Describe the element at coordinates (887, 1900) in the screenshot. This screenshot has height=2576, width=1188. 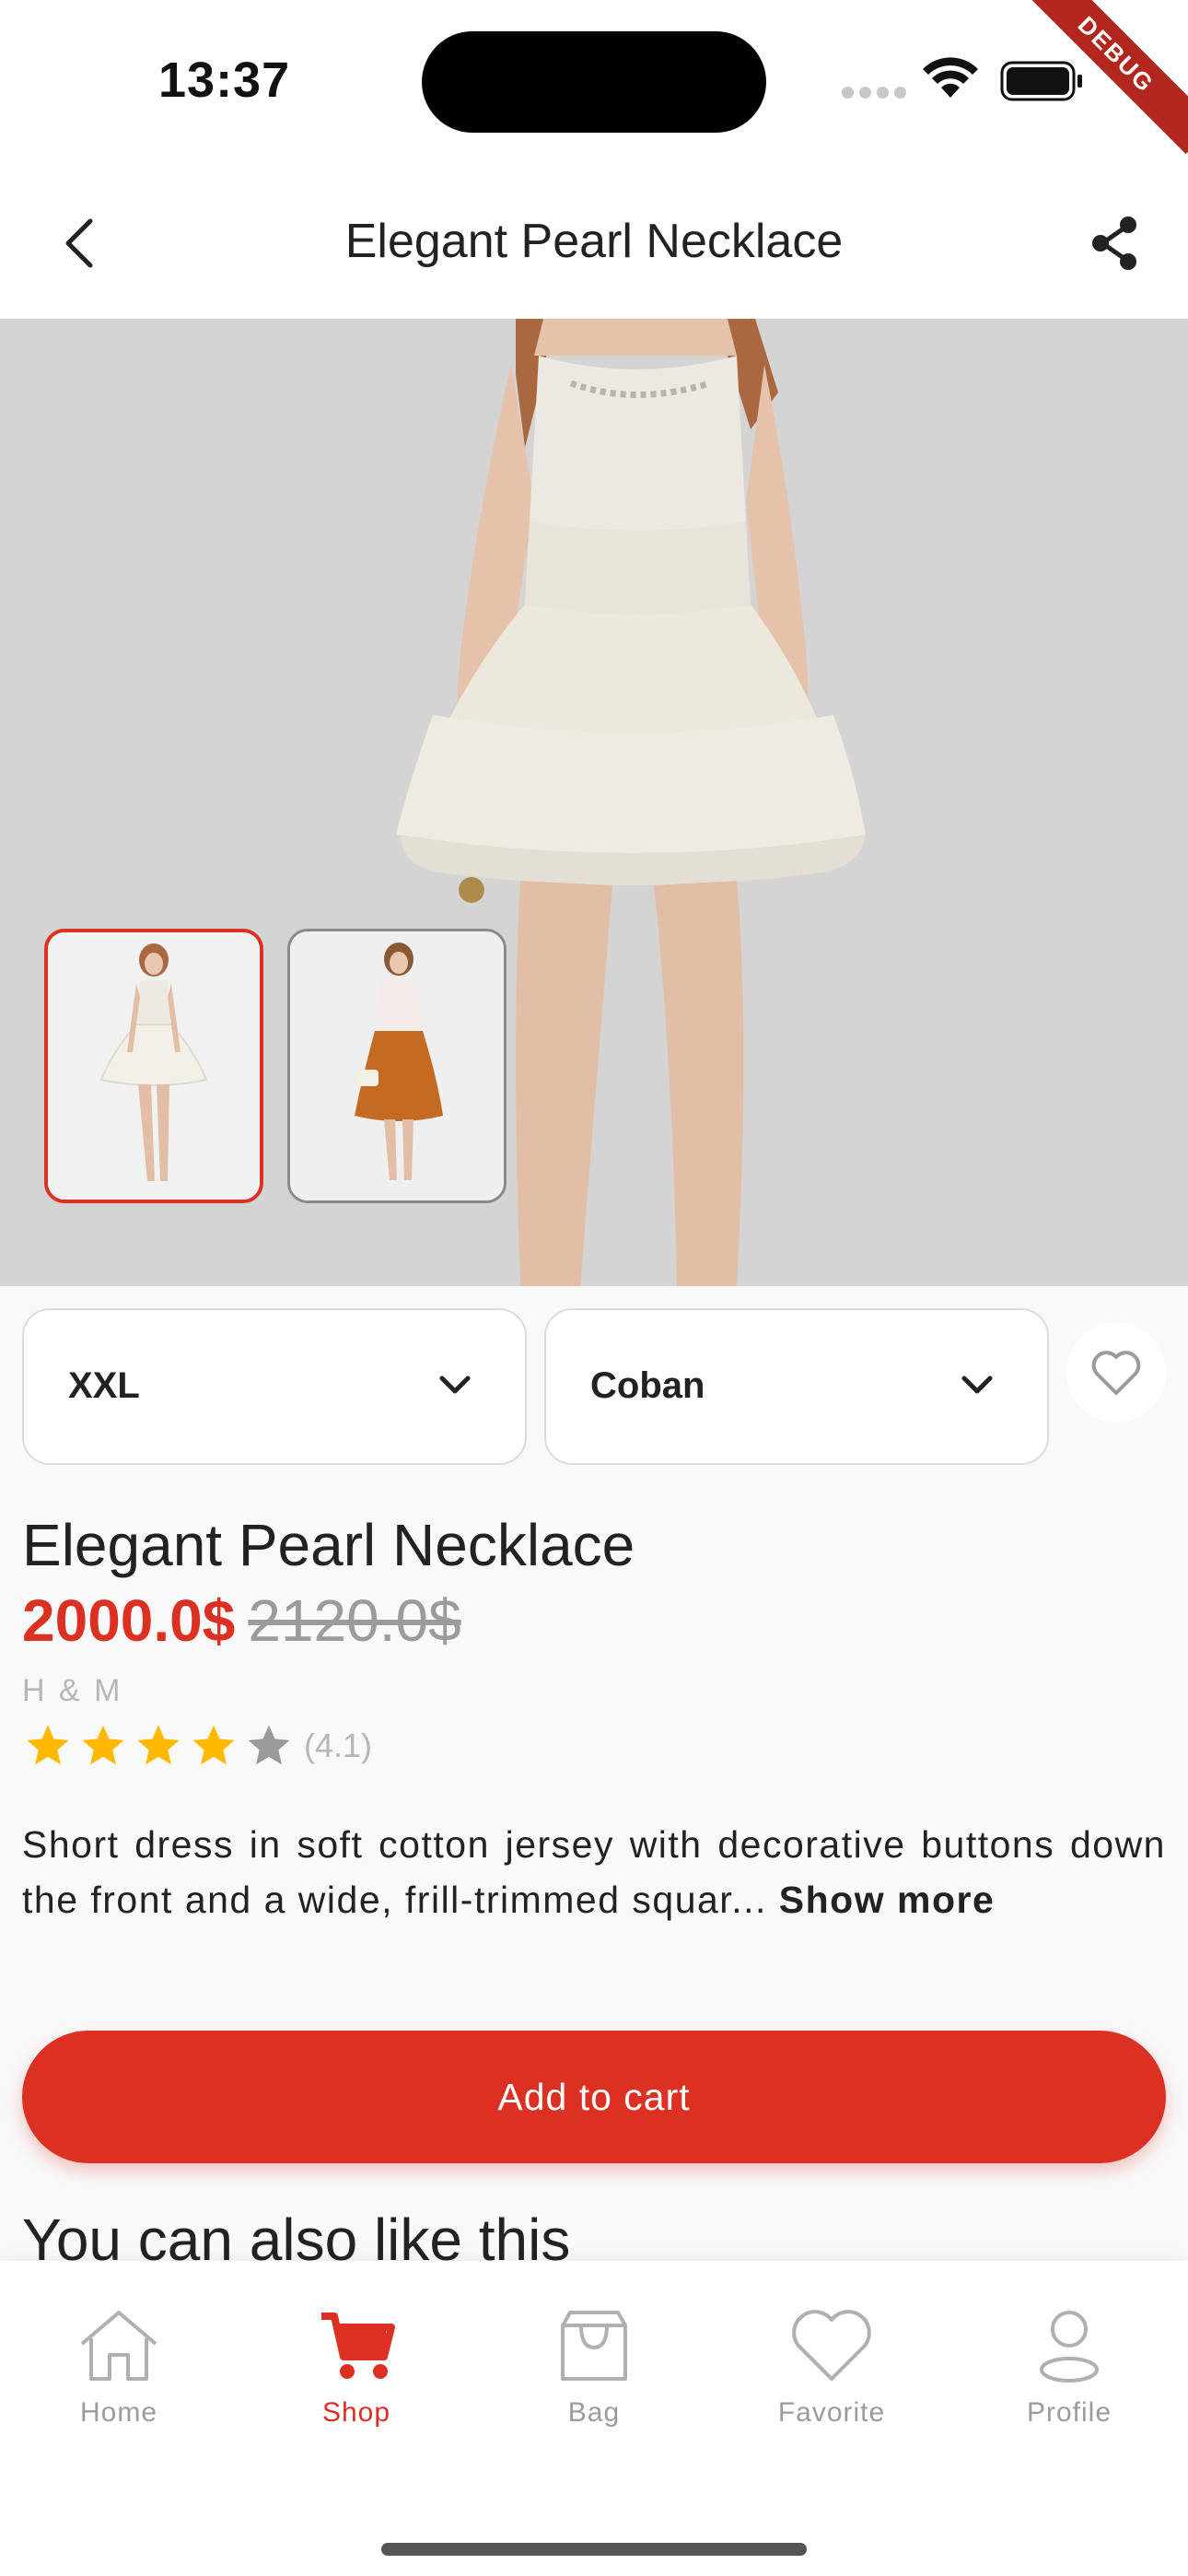
I see `show-more-link: Show more` at that location.